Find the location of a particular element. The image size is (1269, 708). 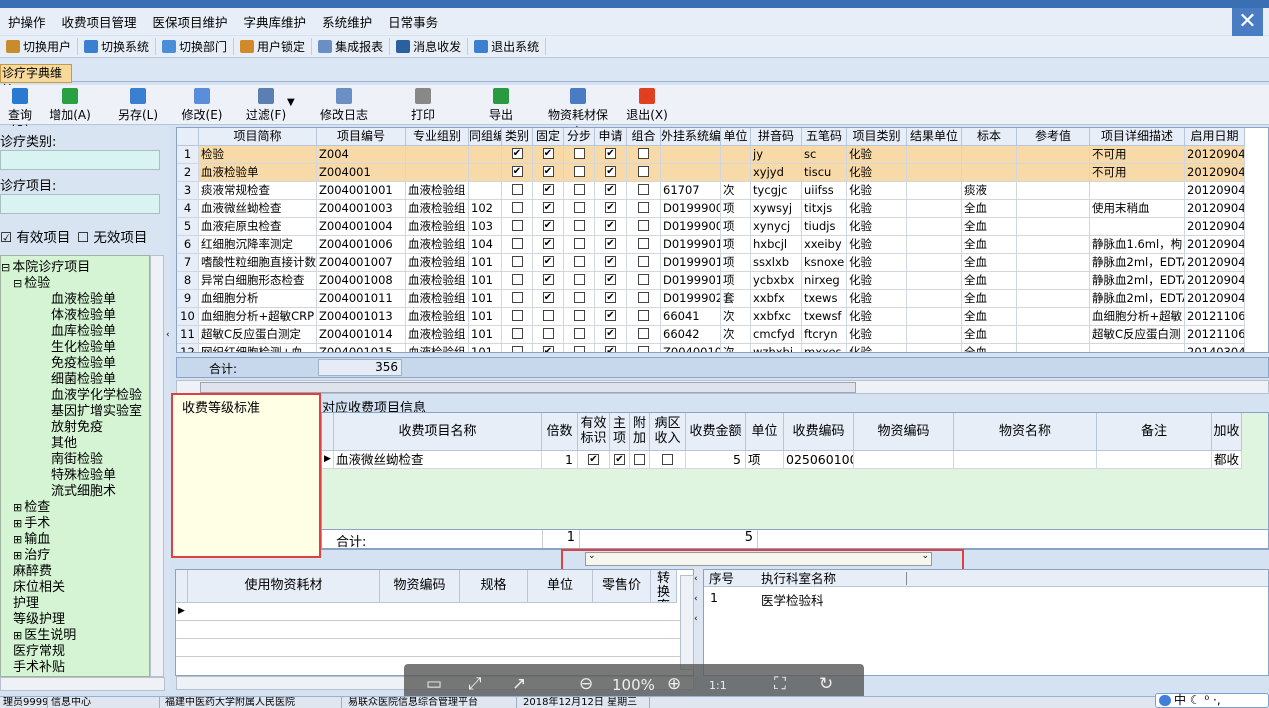

fee-column-header: 物资编码 is located at coordinates (904, 432).